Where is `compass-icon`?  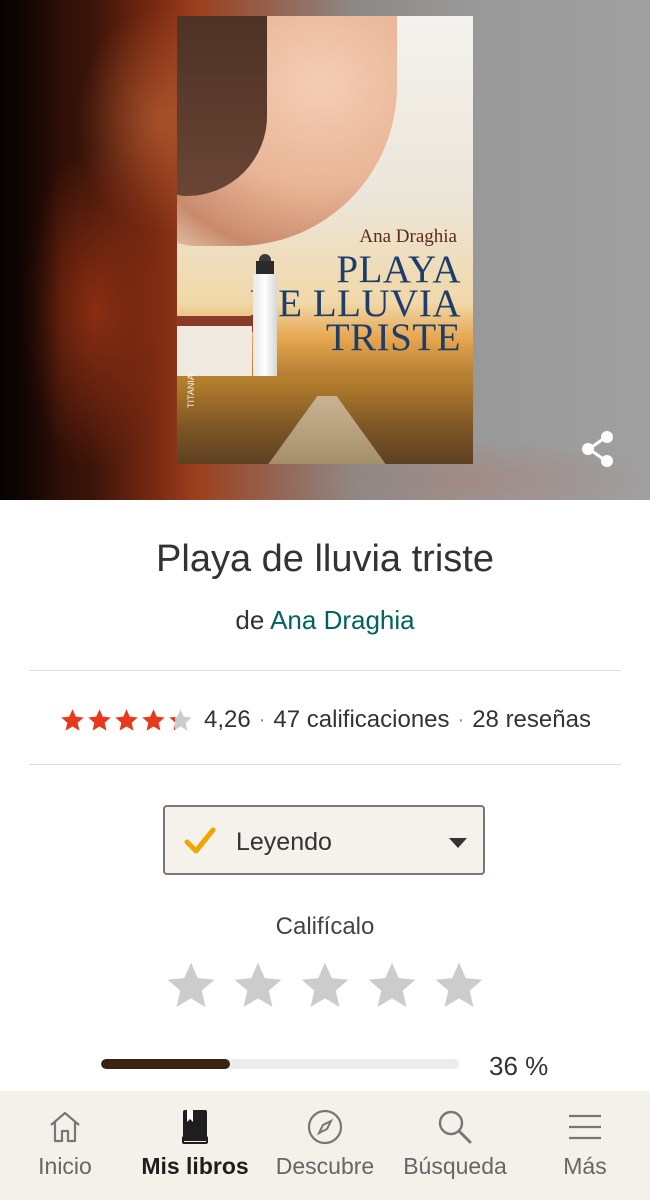 compass-icon is located at coordinates (325, 1127).